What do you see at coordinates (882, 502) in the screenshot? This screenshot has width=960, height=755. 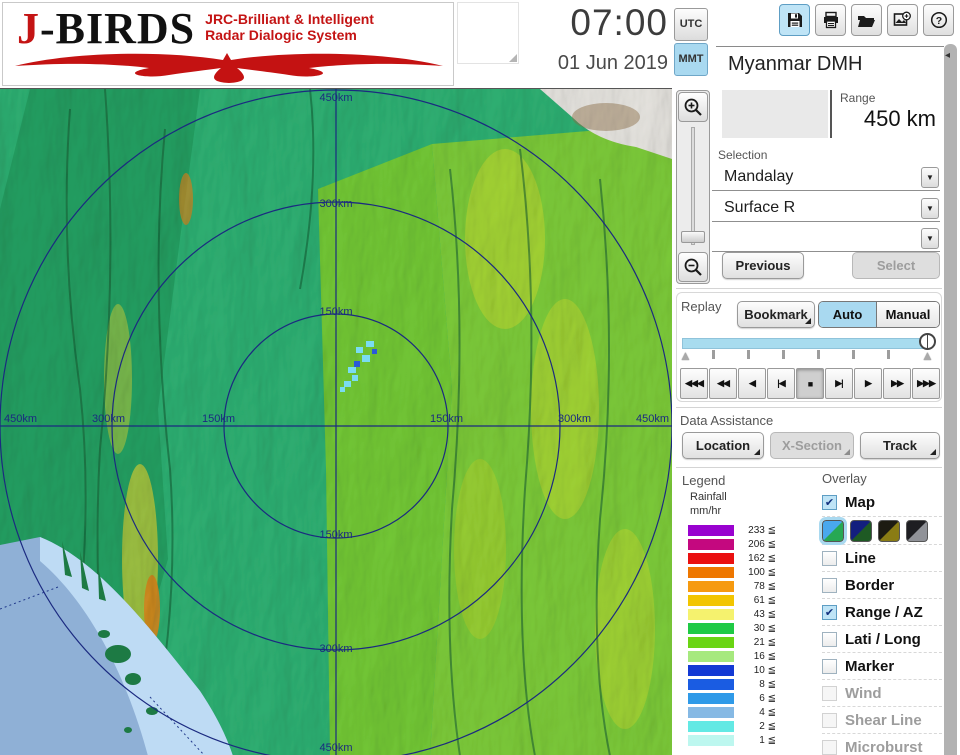 I see `overlay-item-map: ✔ Map` at bounding box center [882, 502].